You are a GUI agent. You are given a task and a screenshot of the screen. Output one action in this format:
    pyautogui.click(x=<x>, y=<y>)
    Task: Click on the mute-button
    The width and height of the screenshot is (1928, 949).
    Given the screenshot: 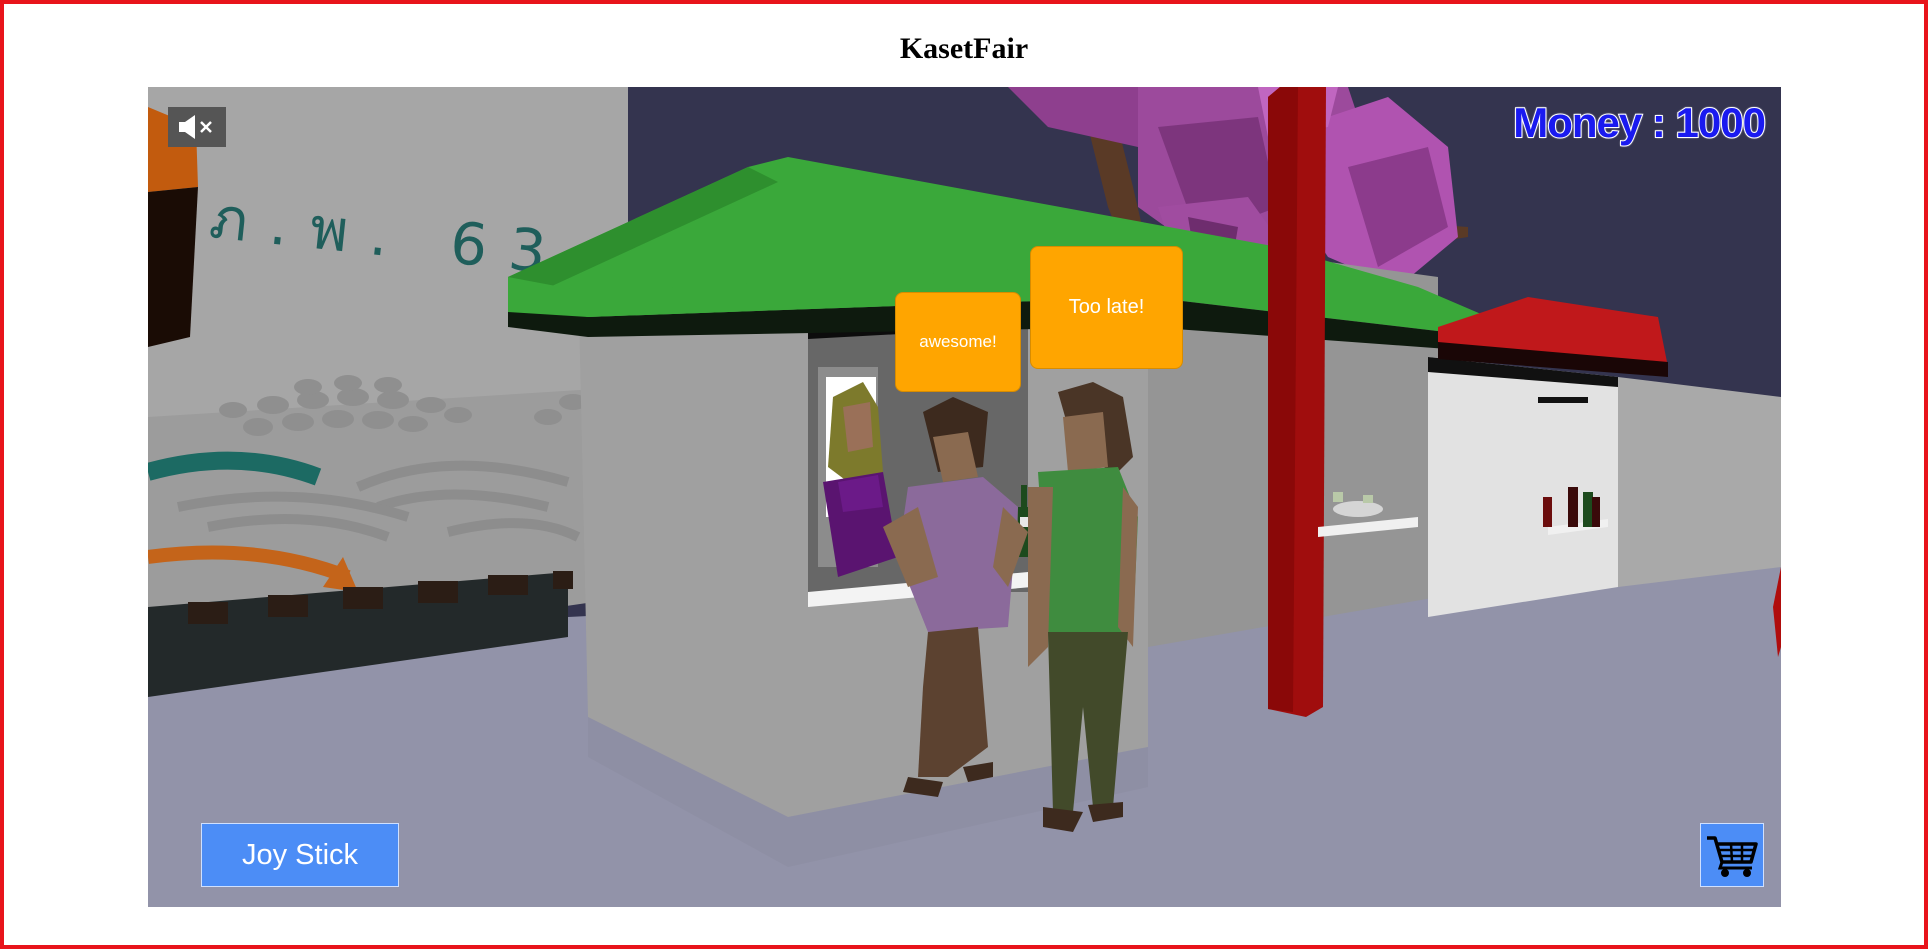 What is the action you would take?
    pyautogui.click(x=197, y=127)
    